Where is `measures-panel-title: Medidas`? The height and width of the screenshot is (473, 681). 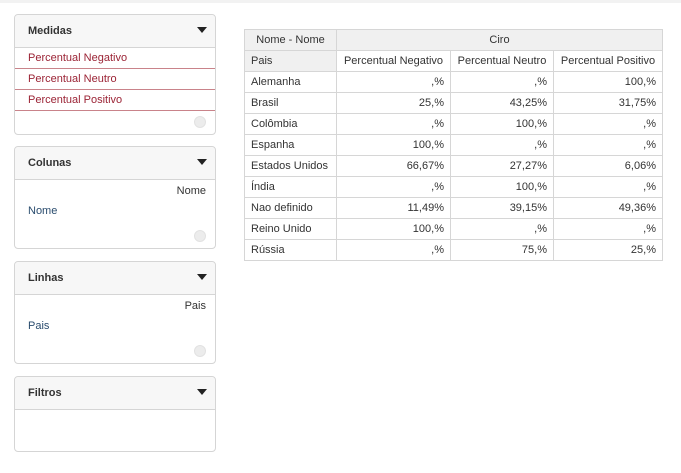 measures-panel-title: Medidas is located at coordinates (50, 31).